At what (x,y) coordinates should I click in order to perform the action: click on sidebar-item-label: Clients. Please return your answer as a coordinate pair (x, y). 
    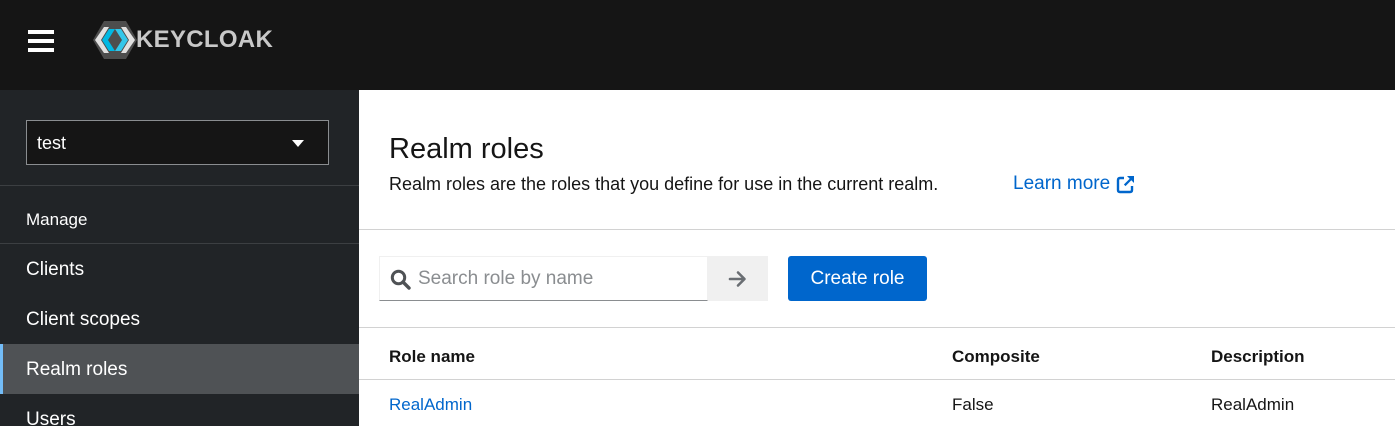
    Looking at the image, I should click on (55, 269).